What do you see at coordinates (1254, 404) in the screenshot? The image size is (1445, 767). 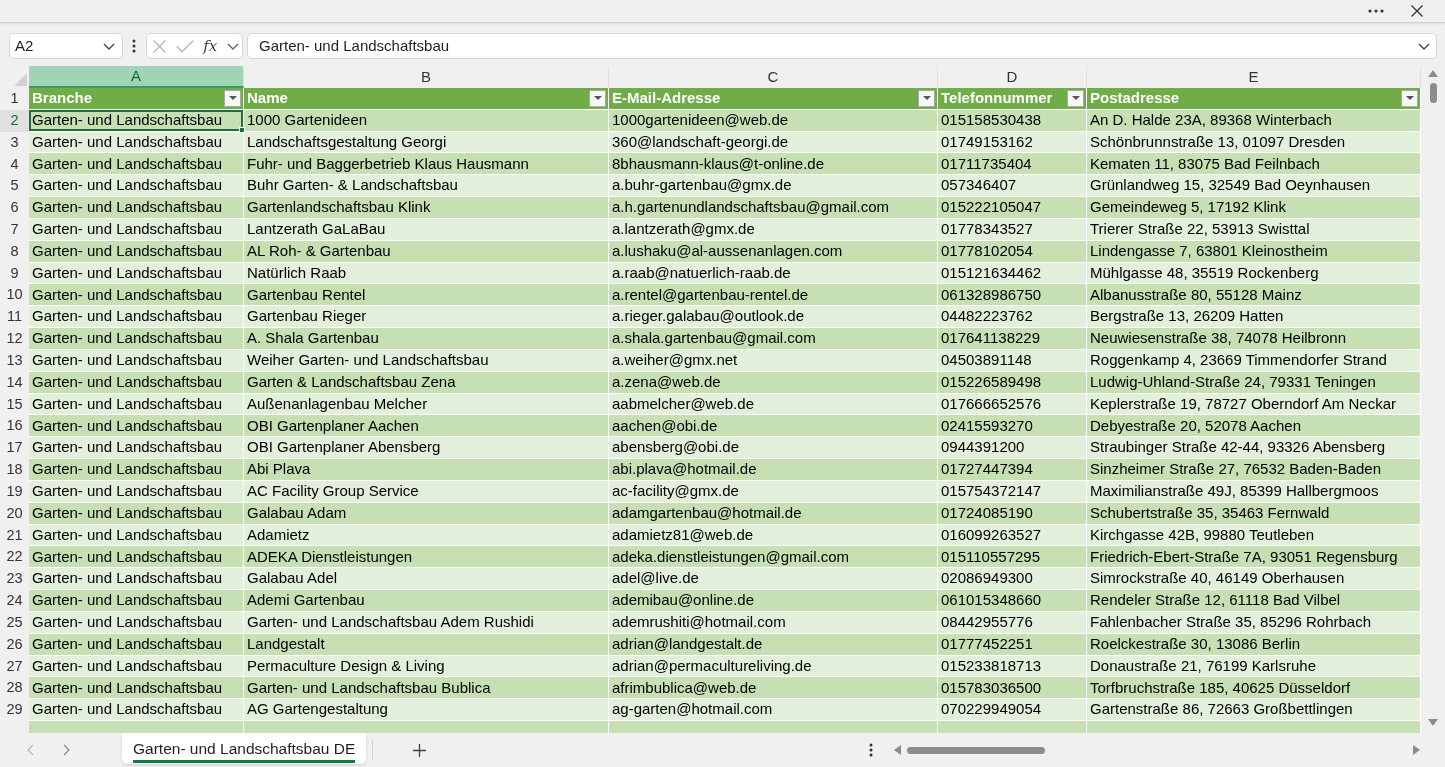 I see `table-cell: Keplerstraße 19, 78727 Oberndorf Am Neckar` at bounding box center [1254, 404].